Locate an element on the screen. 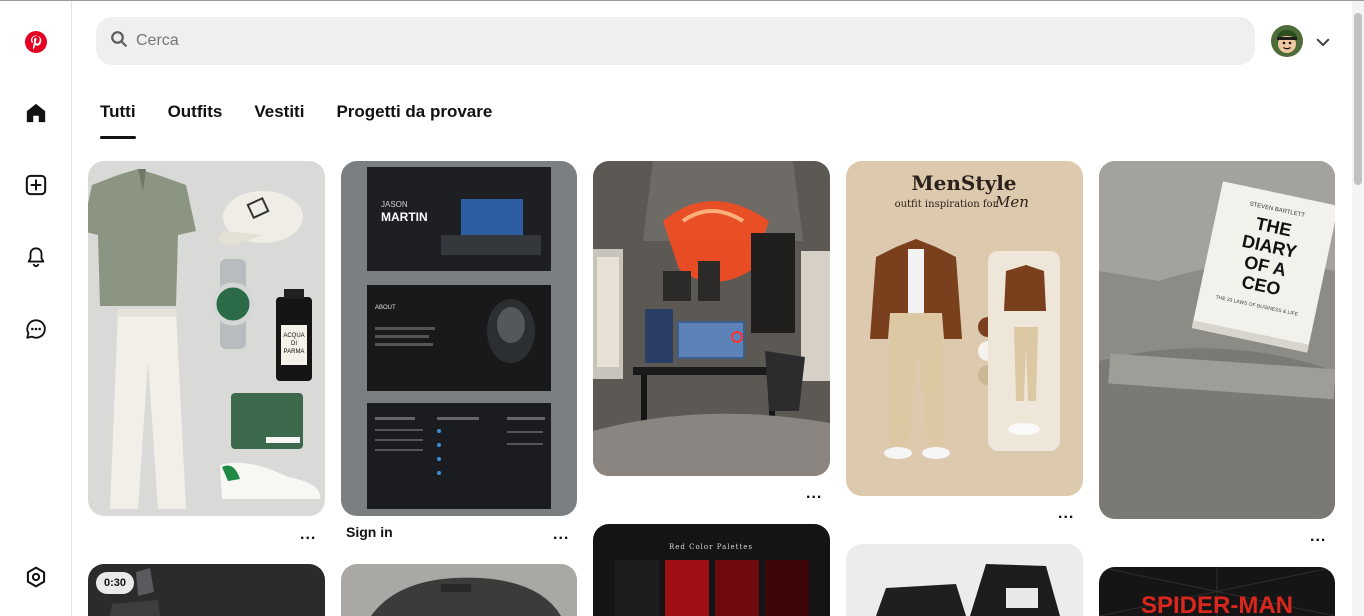  tab-progetti-da-provare: Progetti da provare is located at coordinates (414, 116).